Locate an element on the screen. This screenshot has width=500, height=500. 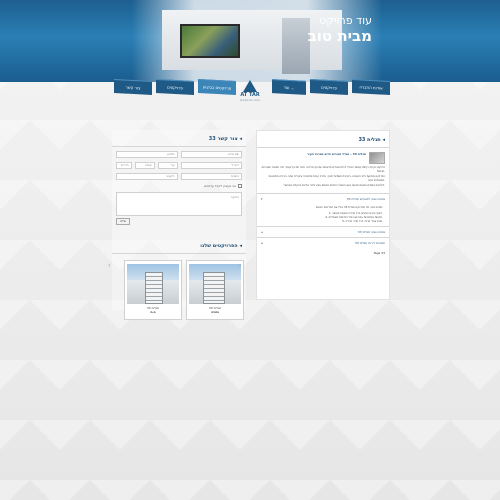
rooms-field: חדרים is located at coordinates (124, 165).